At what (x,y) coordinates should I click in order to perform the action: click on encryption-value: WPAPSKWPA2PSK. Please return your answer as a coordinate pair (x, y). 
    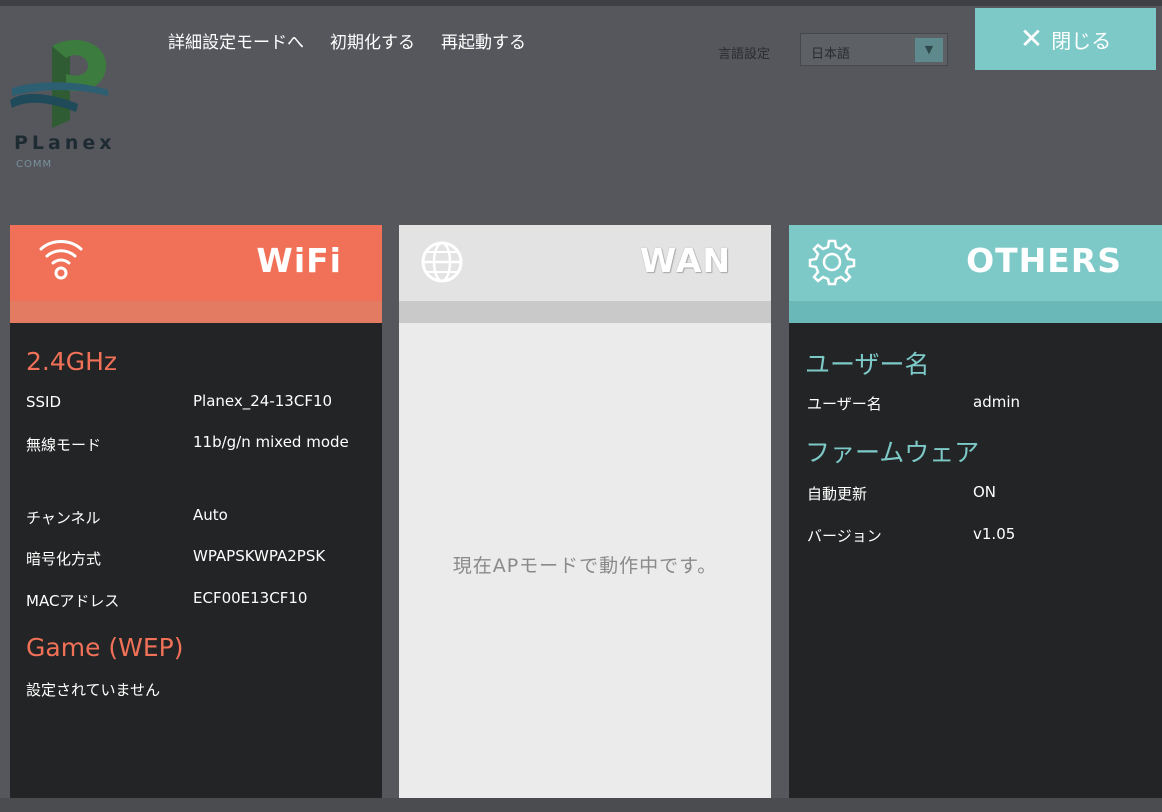
    Looking at the image, I should click on (259, 556).